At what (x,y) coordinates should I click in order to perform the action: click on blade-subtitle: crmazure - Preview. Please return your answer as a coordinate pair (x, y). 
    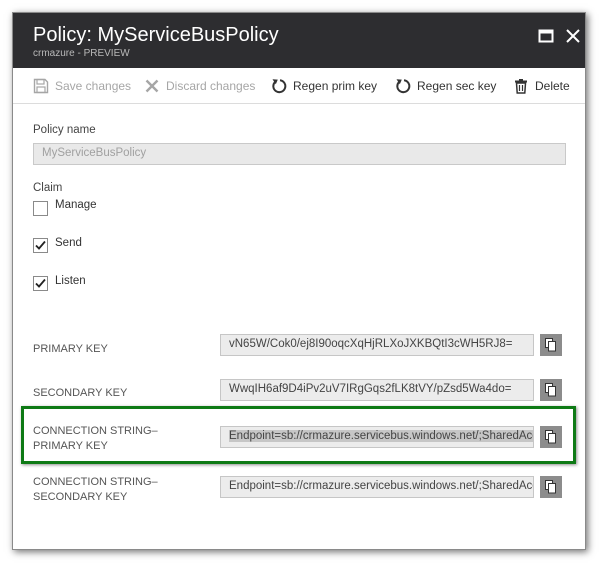
    Looking at the image, I should click on (81, 53).